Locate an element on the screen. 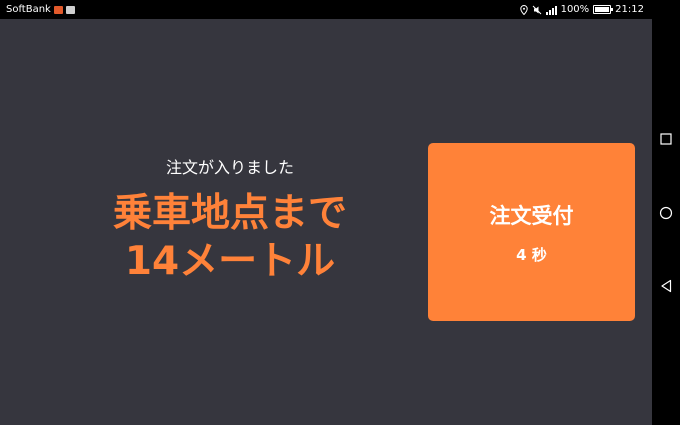  battery-icon is located at coordinates (603, 9).